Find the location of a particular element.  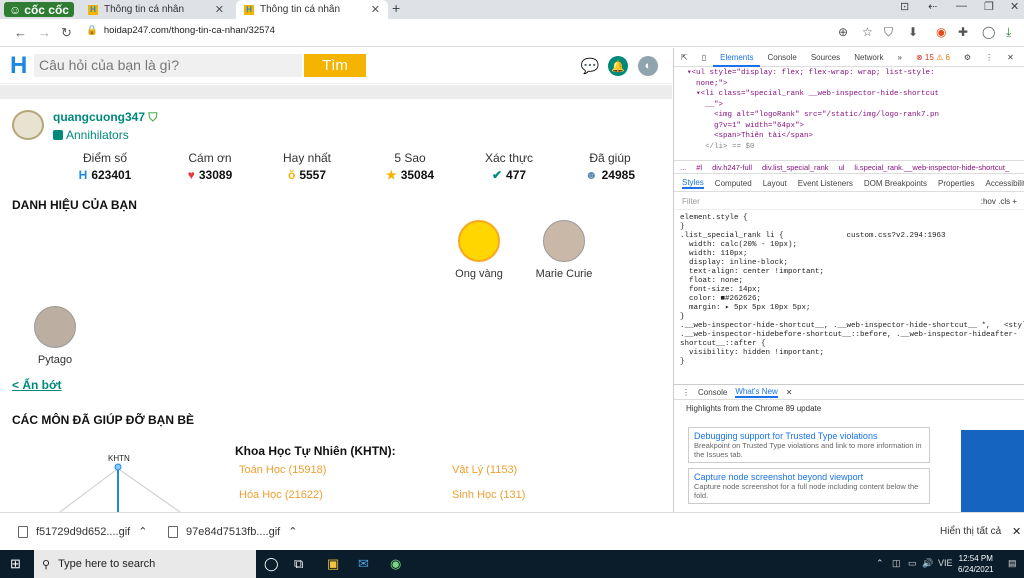

shield-icon: ⛉ is located at coordinates (888, 32).